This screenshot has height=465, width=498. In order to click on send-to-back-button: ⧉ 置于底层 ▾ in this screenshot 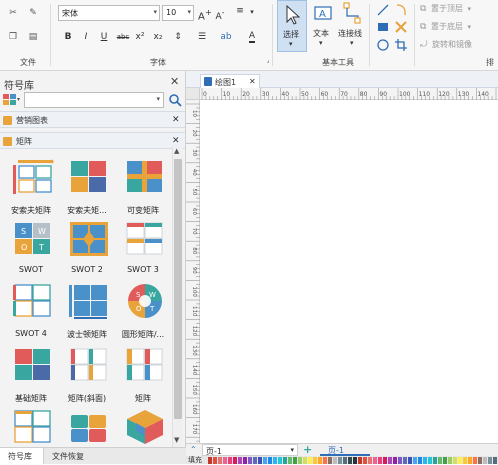, I will do `click(459, 28)`.